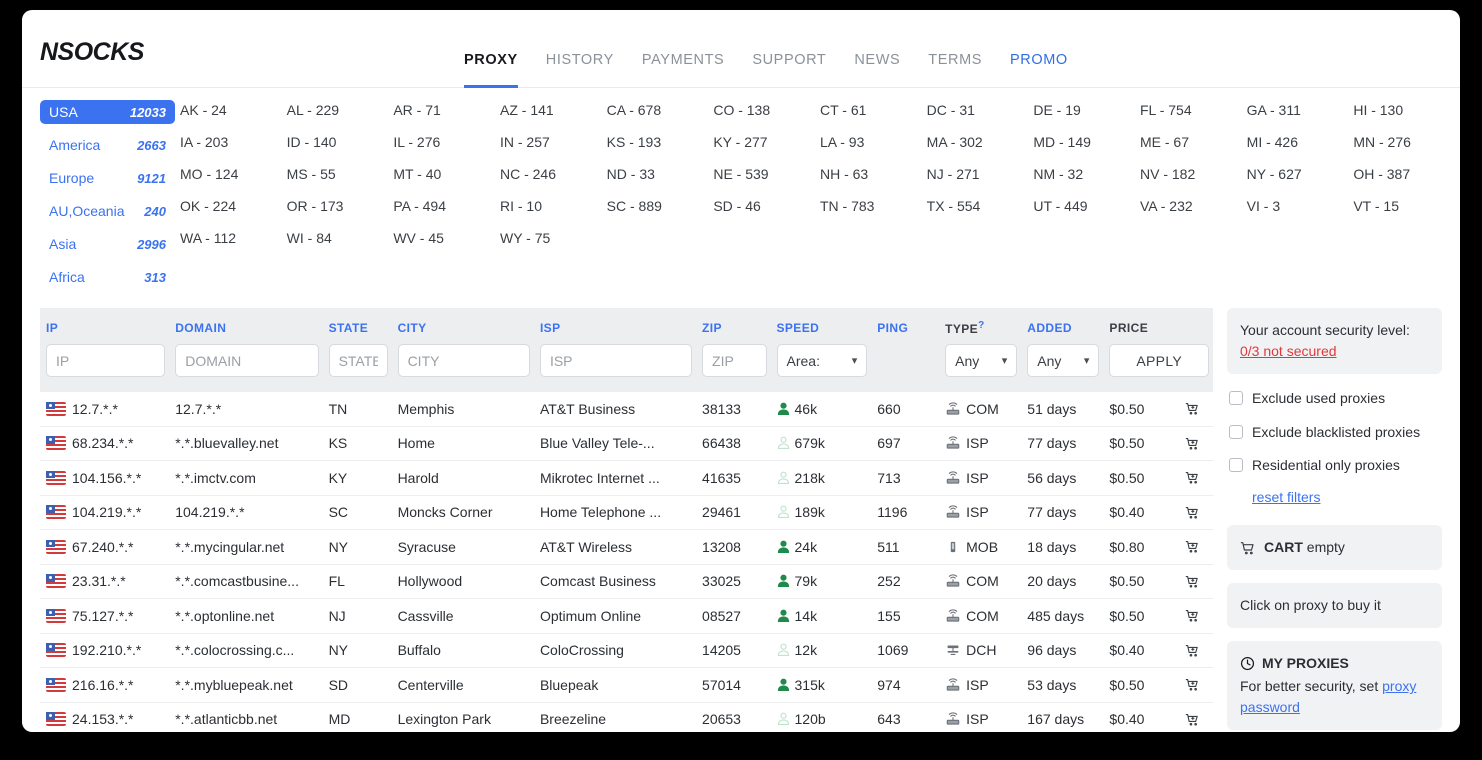  Describe the element at coordinates (873, 180) in the screenshot. I see `state-item-nh: NH - 63` at that location.